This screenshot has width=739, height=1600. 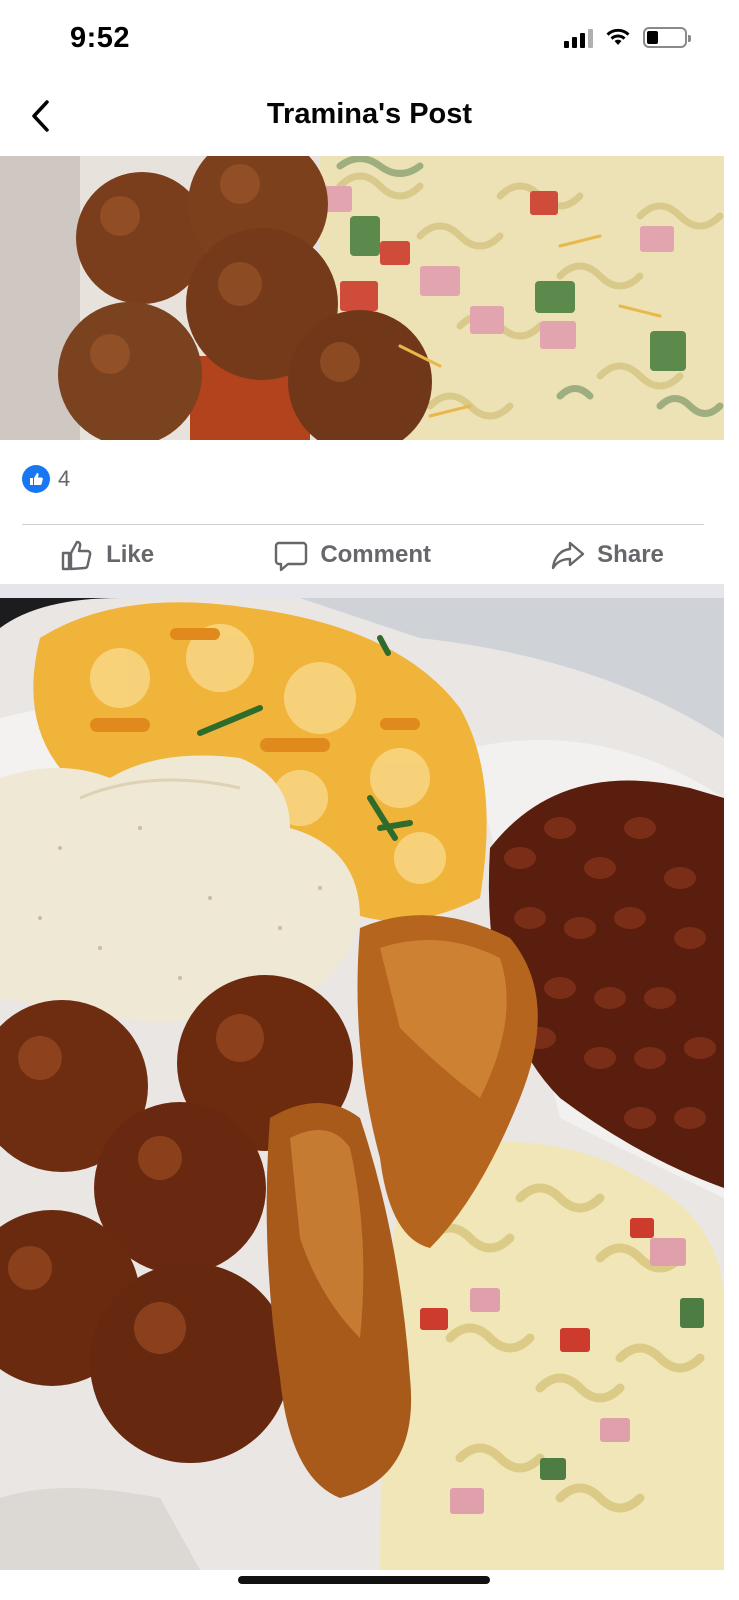 I want to click on share-label: Share, so click(x=630, y=554).